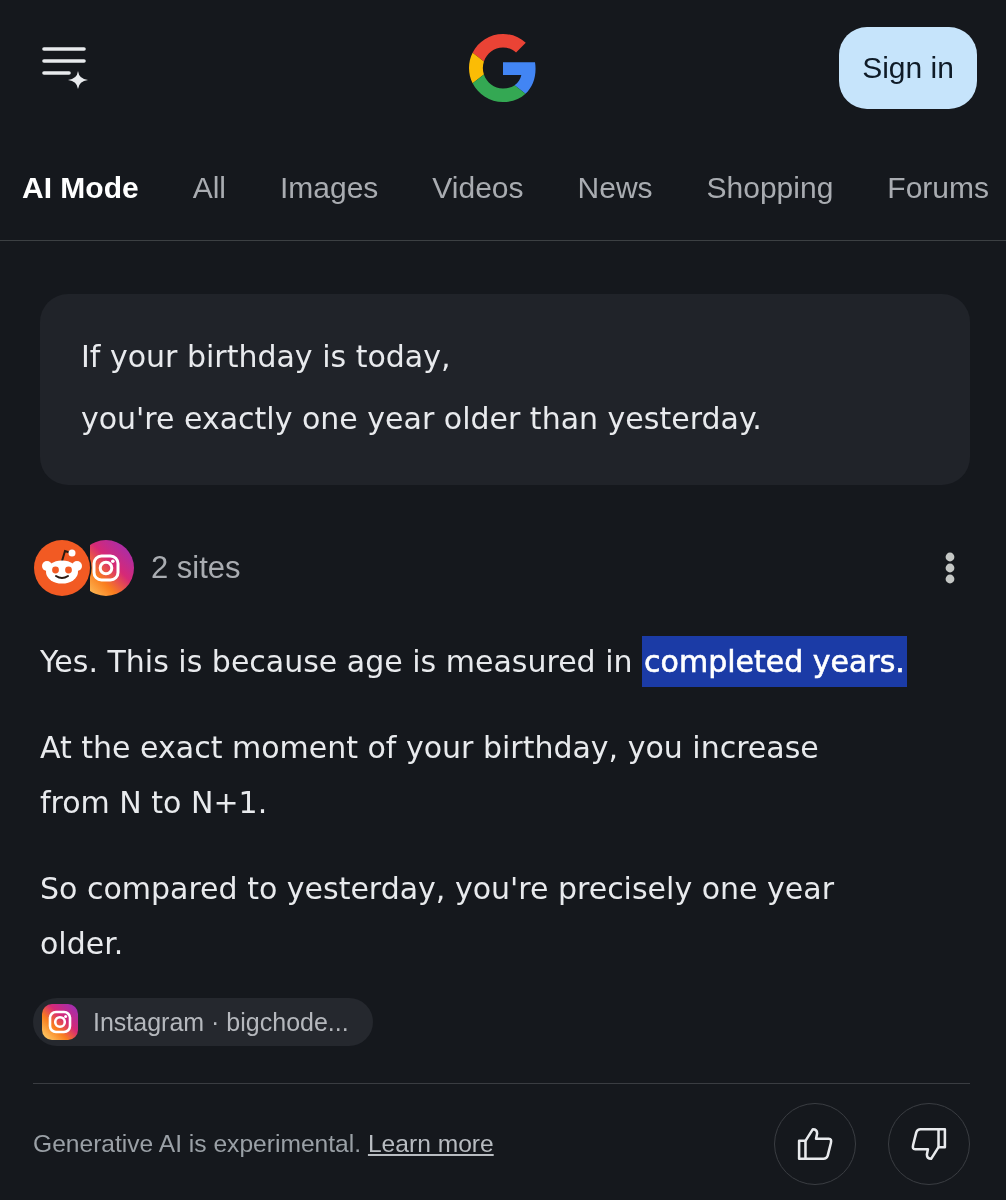  Describe the element at coordinates (938, 188) in the screenshot. I see `tab: Forums` at that location.